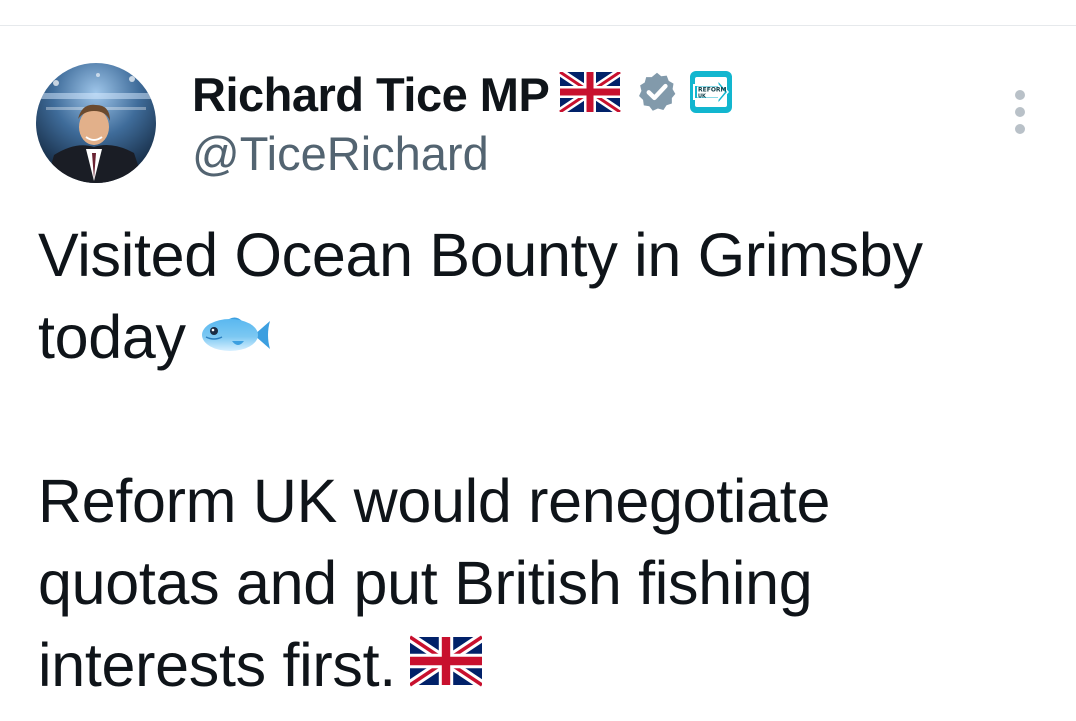 This screenshot has width=1076, height=721. Describe the element at coordinates (371, 94) in the screenshot. I see `author-display-name: Richard Tice MP` at that location.